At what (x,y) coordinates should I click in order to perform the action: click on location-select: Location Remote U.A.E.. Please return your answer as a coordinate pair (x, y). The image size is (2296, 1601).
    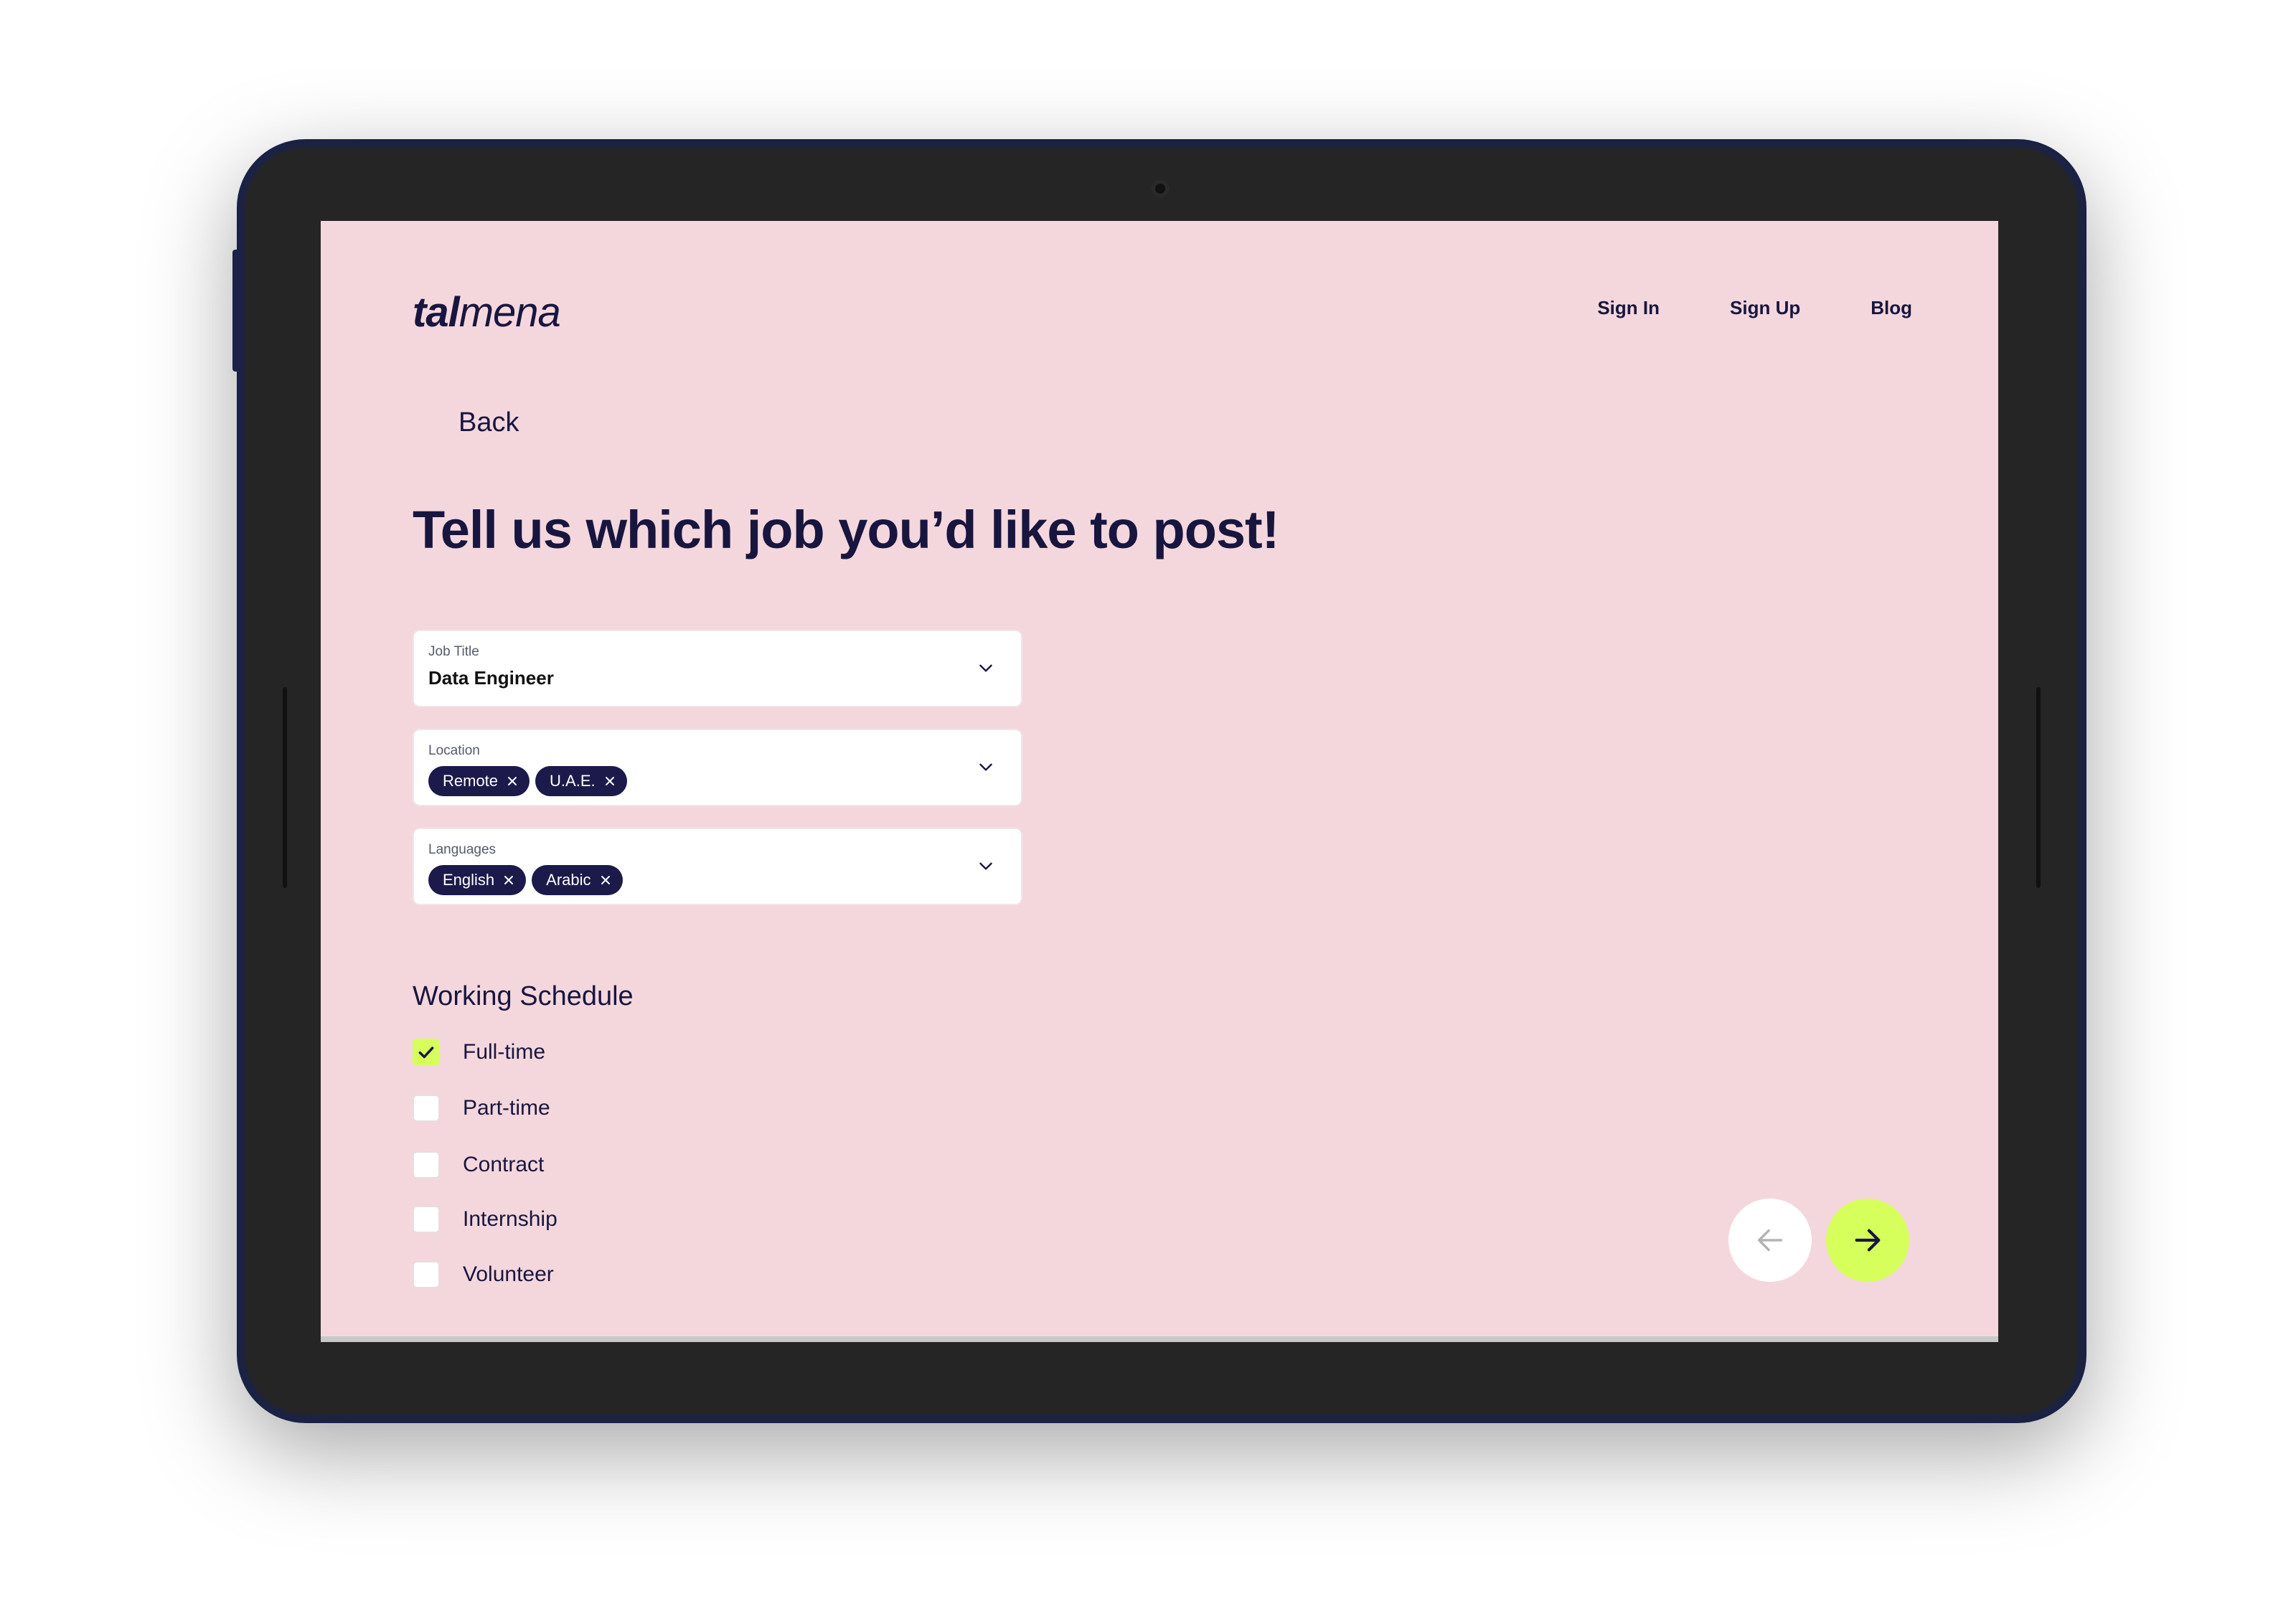
    Looking at the image, I should click on (718, 767).